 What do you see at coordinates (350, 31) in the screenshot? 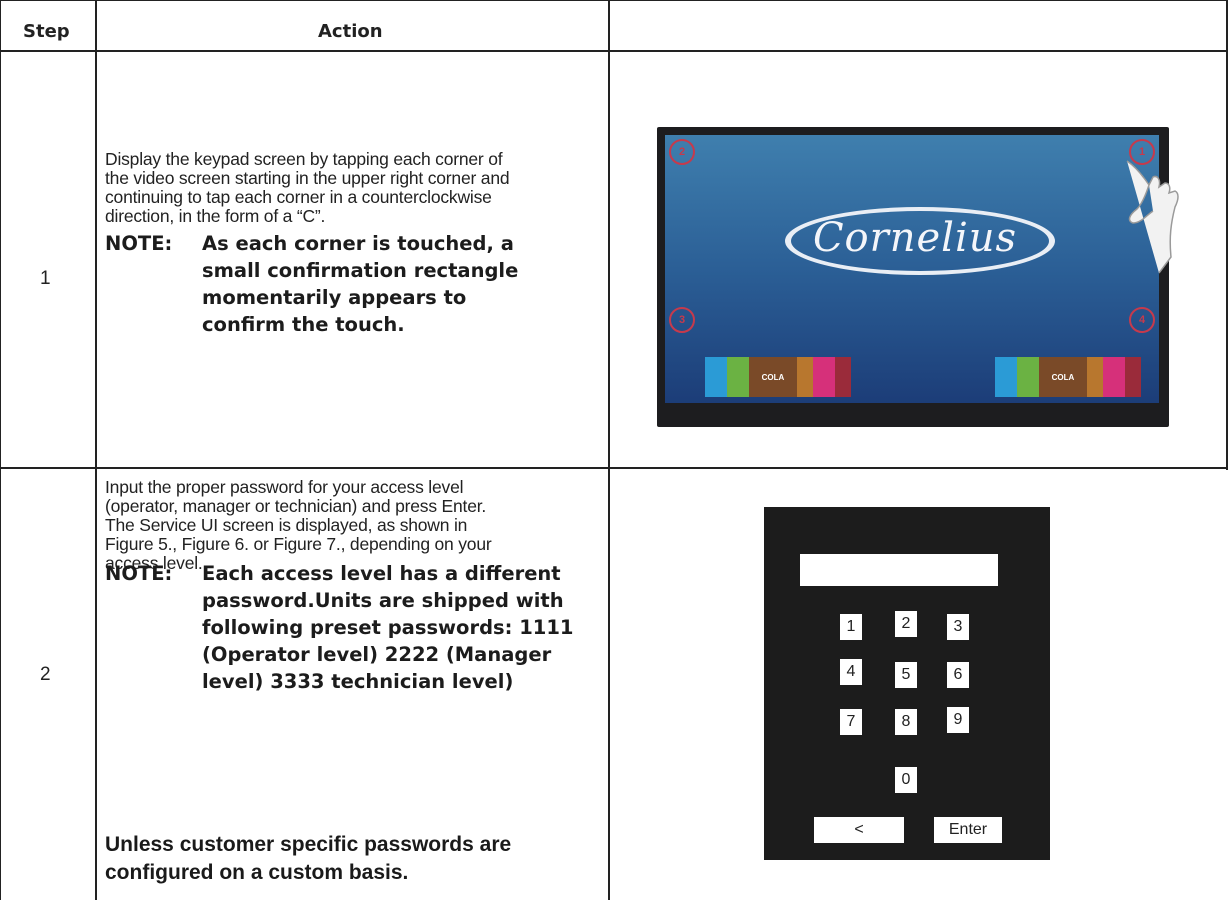
I see `header-action: Action` at bounding box center [350, 31].